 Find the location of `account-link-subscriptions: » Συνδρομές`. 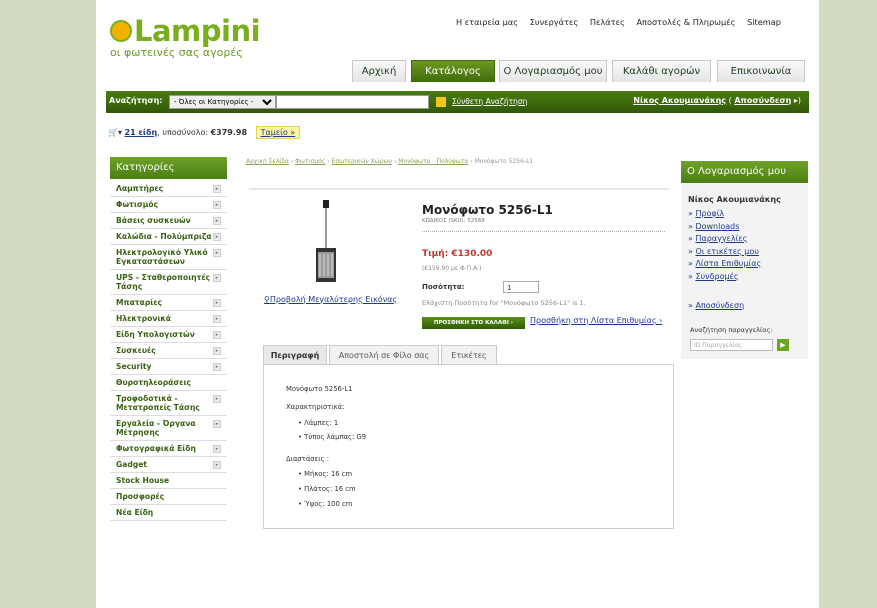

account-link-subscriptions: » Συνδρομές is located at coordinates (724, 277).